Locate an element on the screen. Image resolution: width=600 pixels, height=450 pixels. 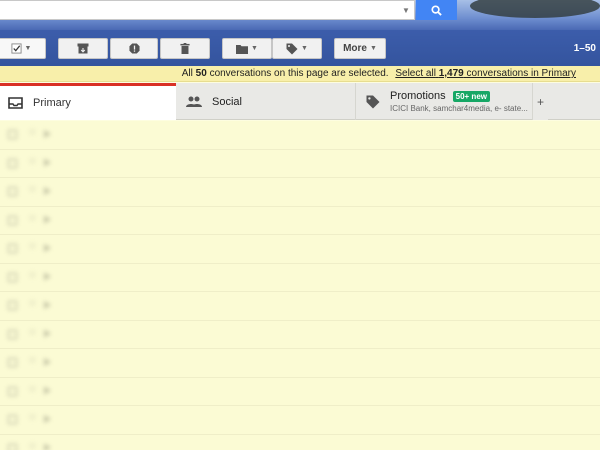
people-icon is located at coordinates (194, 101).